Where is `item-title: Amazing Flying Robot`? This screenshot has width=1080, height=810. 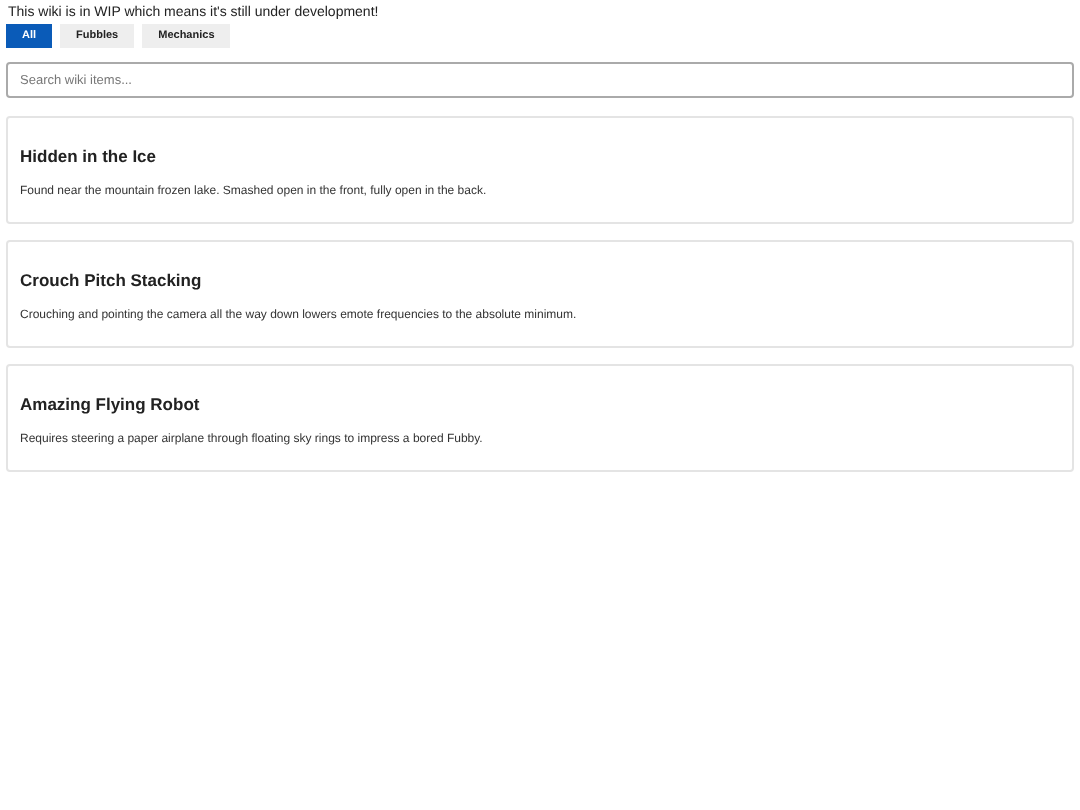 item-title: Amazing Flying Robot is located at coordinates (111, 404).